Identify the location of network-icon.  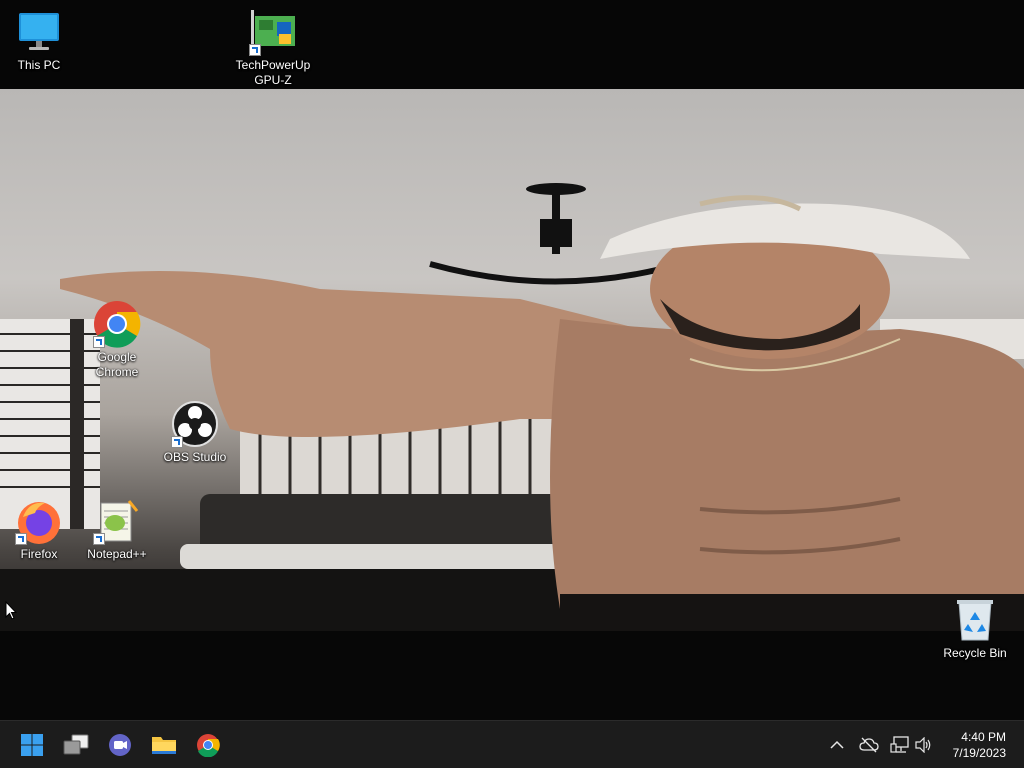
(899, 744).